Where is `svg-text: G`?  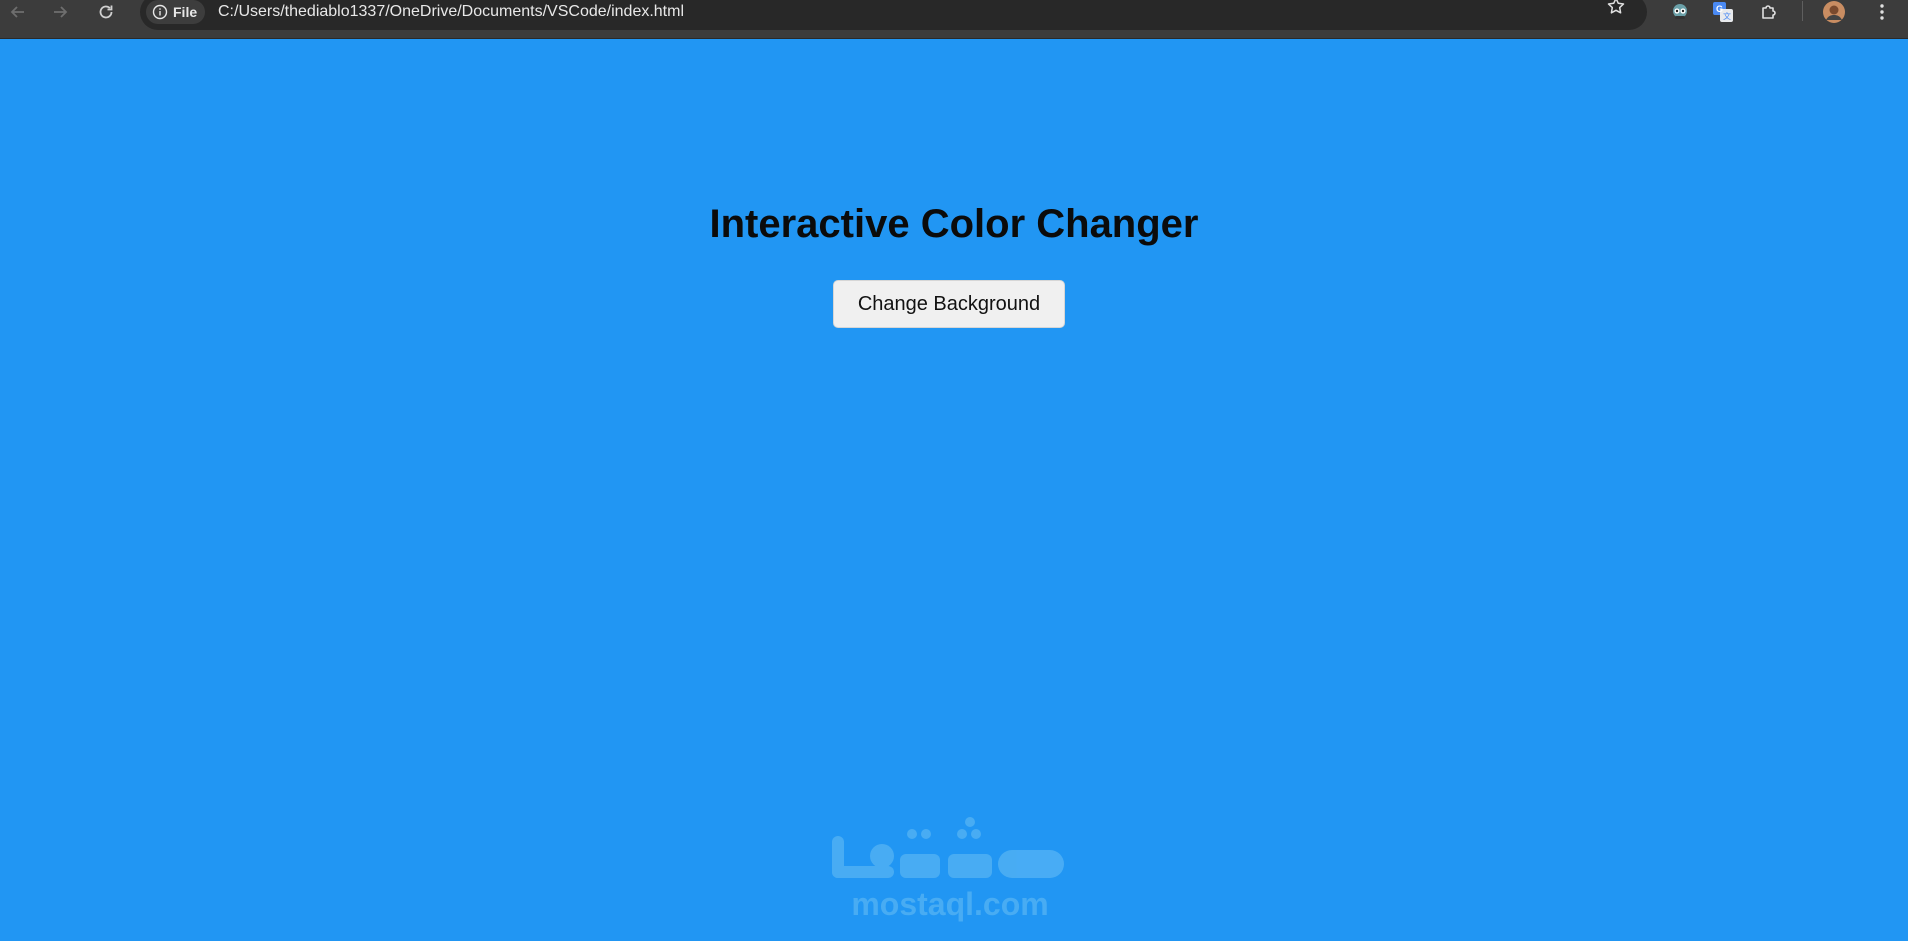 svg-text: G is located at coordinates (1719, 9).